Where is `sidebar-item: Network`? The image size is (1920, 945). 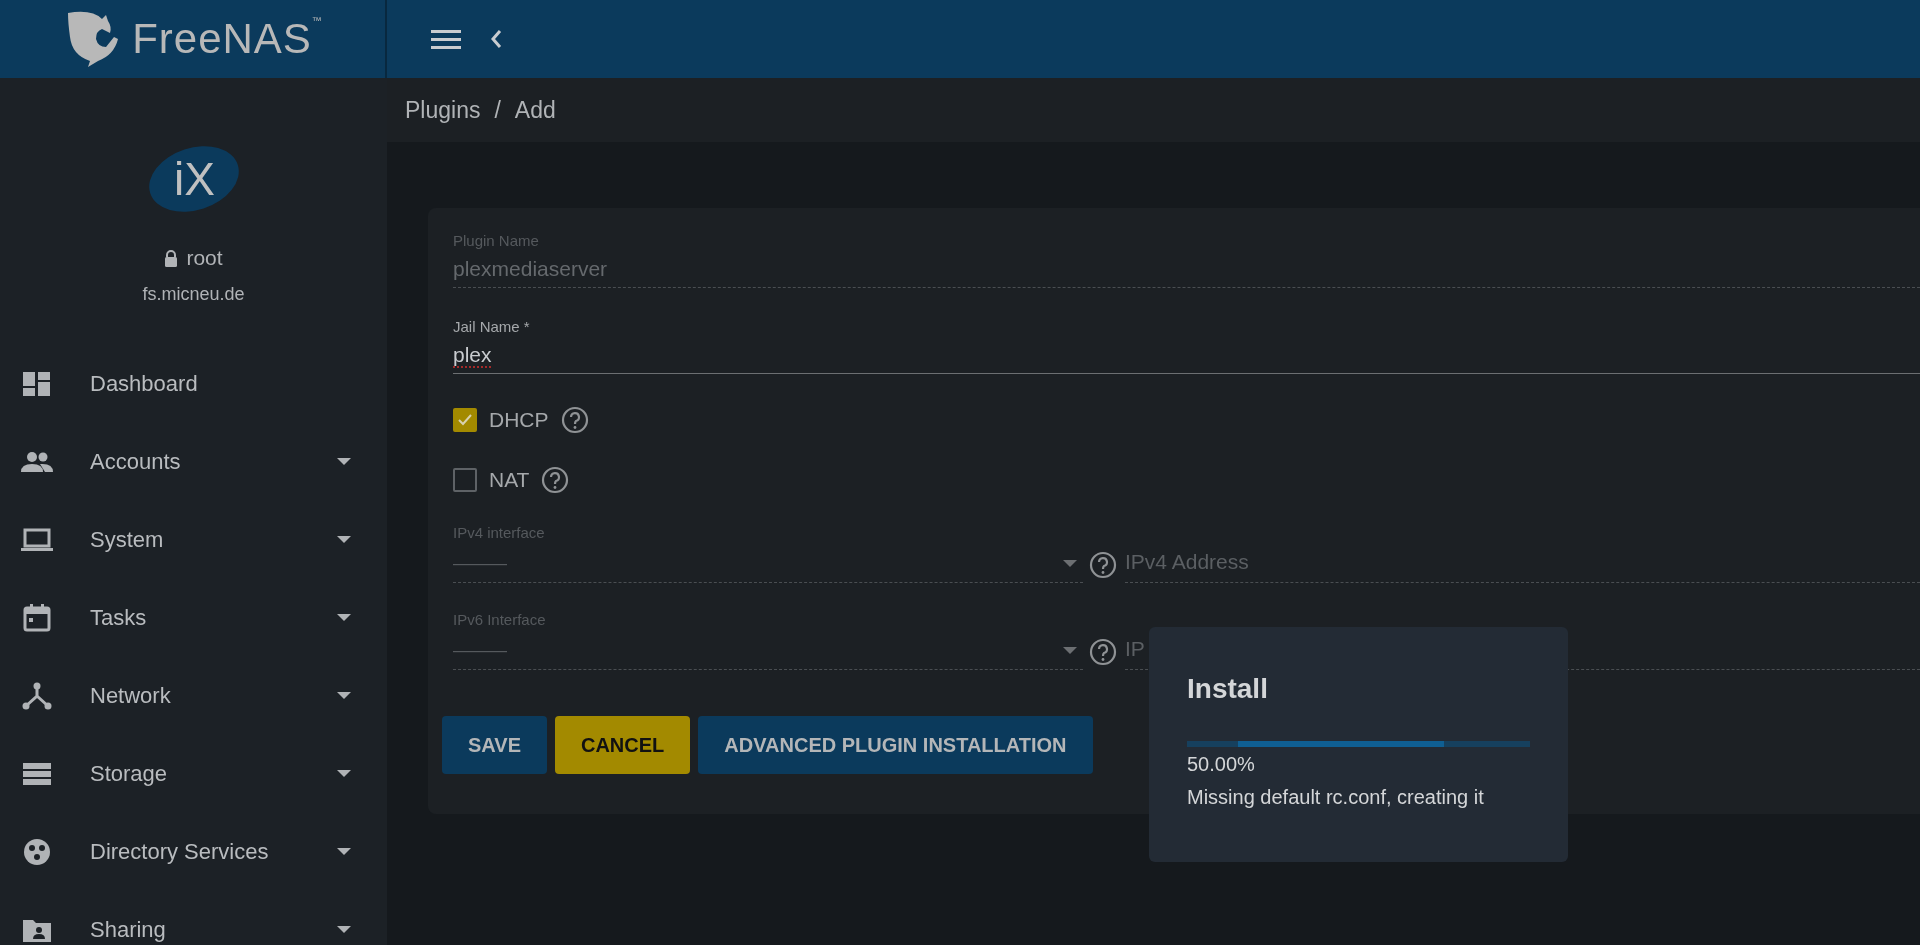 sidebar-item: Network is located at coordinates (193, 696).